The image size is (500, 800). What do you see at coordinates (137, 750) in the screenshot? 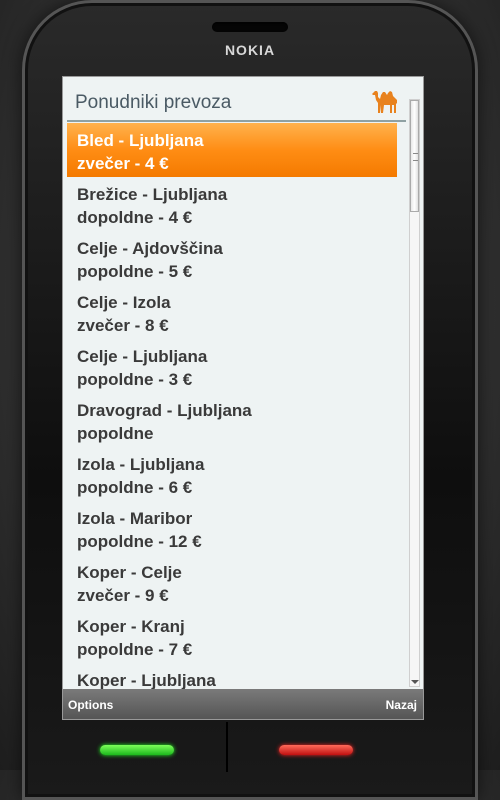
I see `call-key` at bounding box center [137, 750].